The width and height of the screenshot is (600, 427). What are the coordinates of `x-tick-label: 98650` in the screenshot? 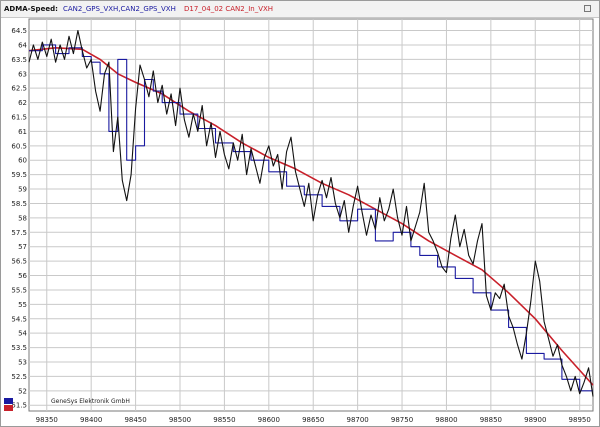 It's located at (313, 420).